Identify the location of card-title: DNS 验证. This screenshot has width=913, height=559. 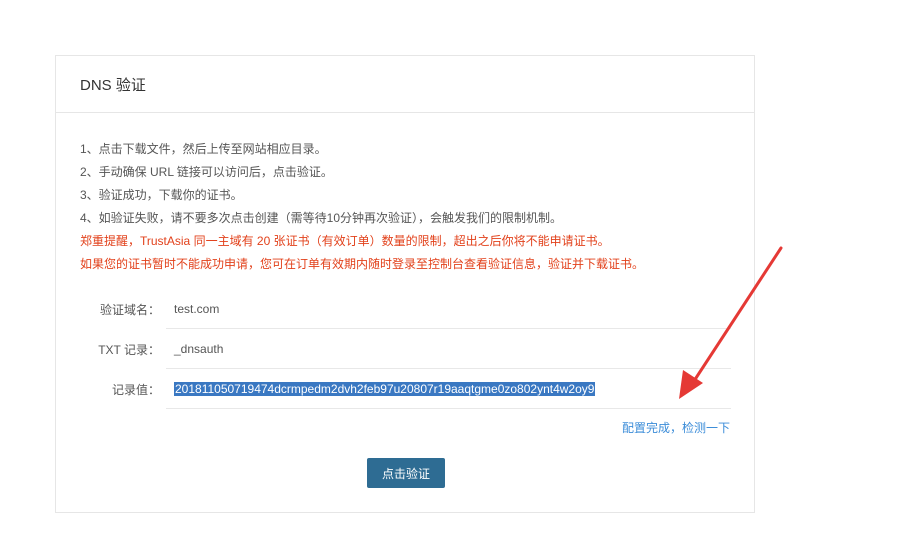
(113, 85).